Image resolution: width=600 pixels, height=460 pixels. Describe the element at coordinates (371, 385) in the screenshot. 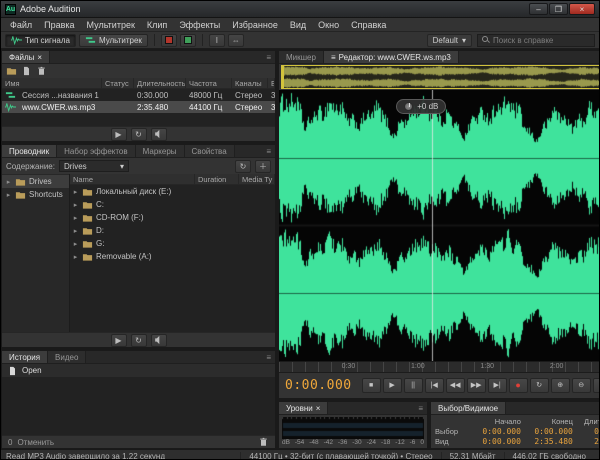

I see `stop-button: ■` at that location.